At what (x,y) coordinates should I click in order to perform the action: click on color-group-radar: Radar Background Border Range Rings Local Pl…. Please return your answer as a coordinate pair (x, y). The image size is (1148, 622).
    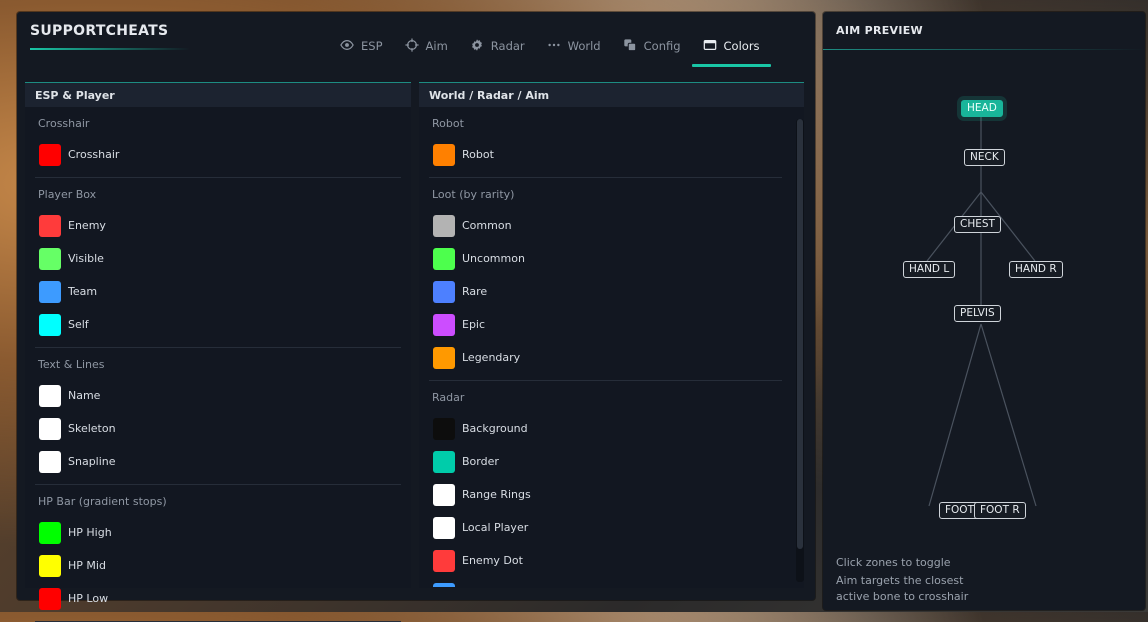
    Looking at the image, I should click on (605, 484).